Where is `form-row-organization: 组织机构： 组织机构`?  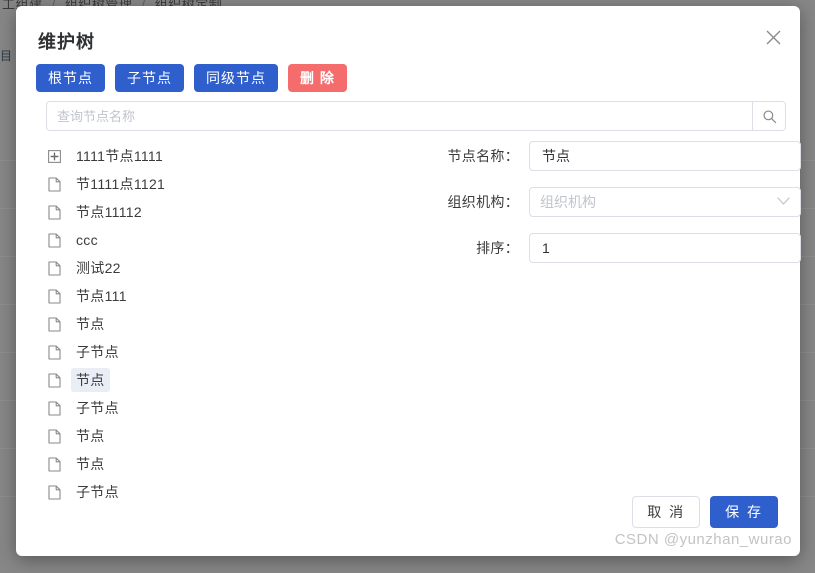
form-row-organization: 组织机构： 组织机构 is located at coordinates (621, 202).